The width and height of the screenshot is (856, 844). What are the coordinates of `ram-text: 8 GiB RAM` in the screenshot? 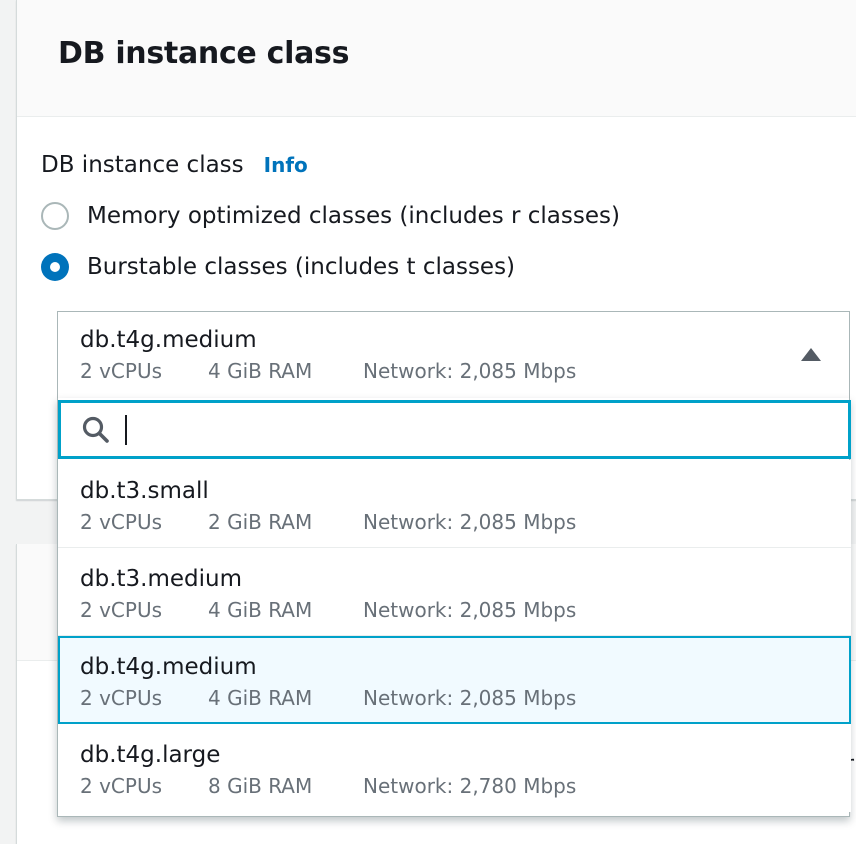 It's located at (260, 786).